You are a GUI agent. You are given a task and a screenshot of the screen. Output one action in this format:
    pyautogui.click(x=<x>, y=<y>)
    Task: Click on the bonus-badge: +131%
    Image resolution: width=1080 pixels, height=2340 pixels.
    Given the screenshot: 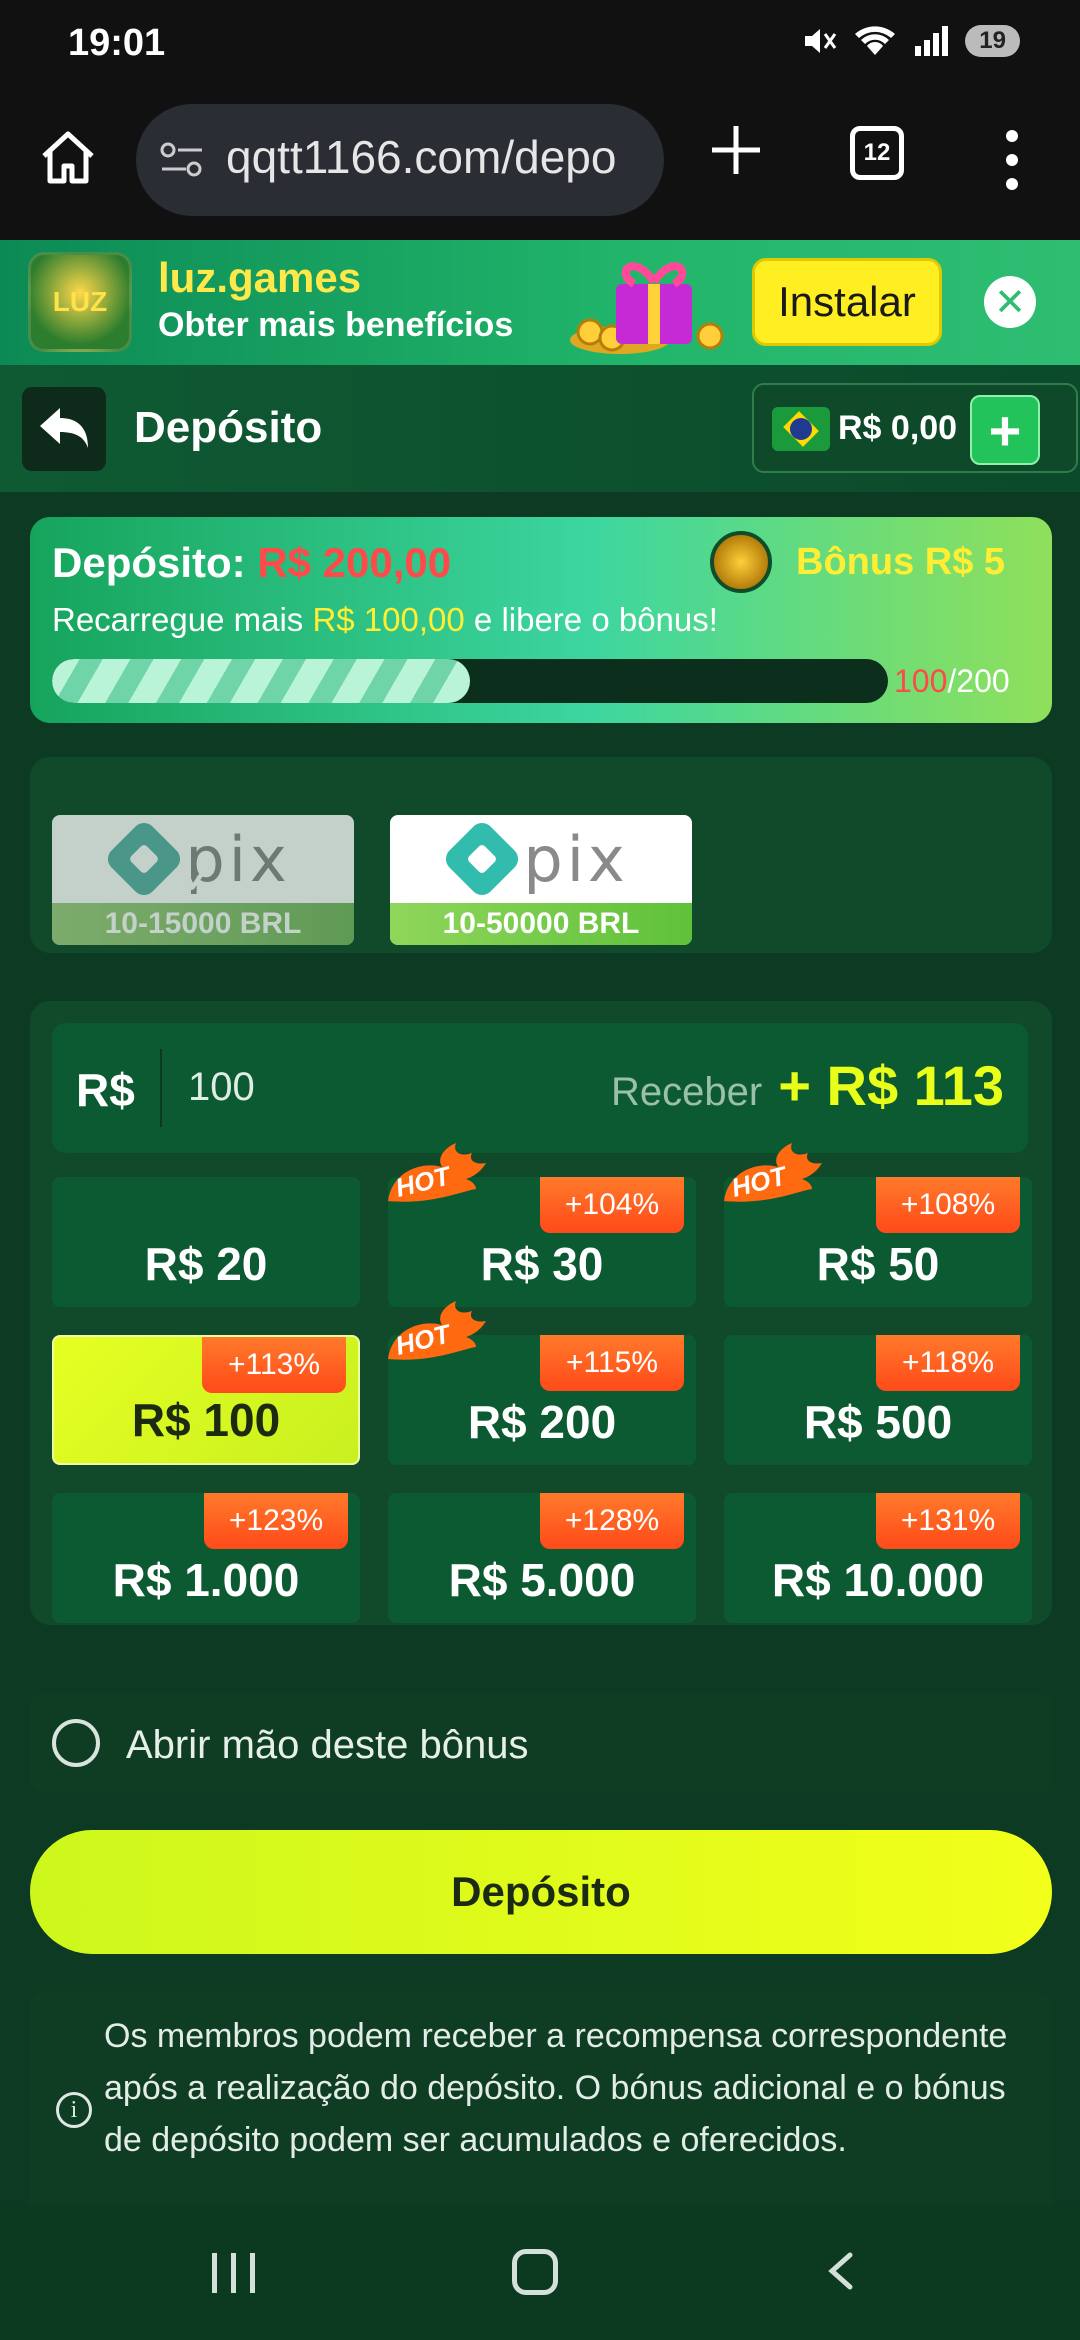 What is the action you would take?
    pyautogui.click(x=948, y=1521)
    